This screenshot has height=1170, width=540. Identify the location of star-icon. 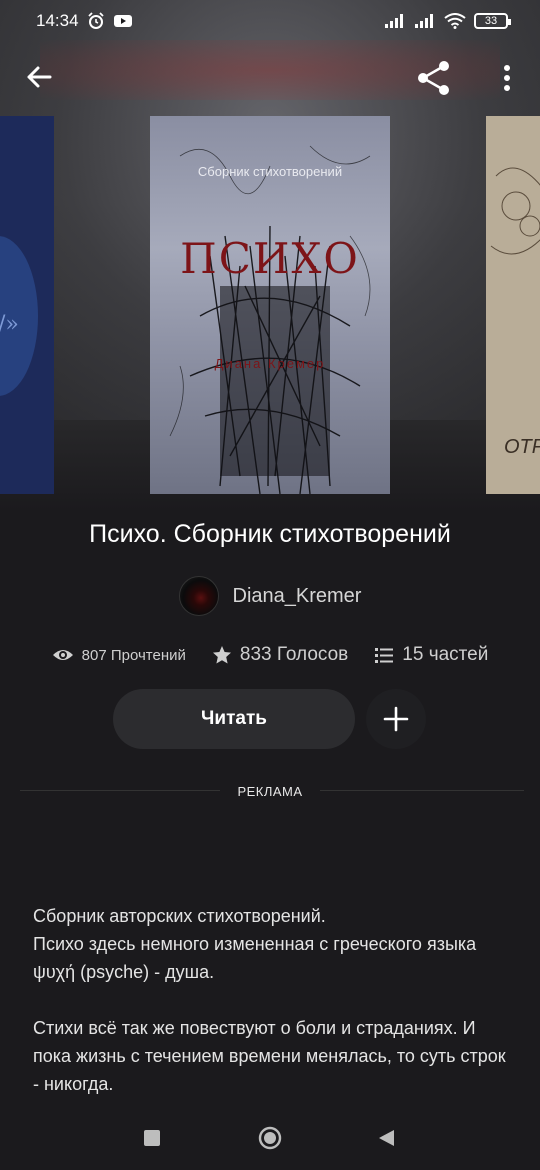
(221, 655).